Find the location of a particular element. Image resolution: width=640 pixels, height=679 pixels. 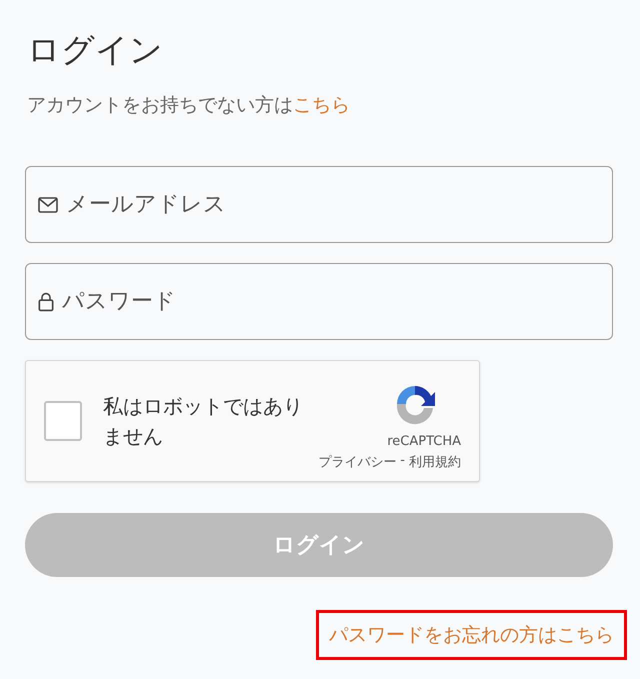

captcha-label: 私はロボットではありません is located at coordinates (203, 421).